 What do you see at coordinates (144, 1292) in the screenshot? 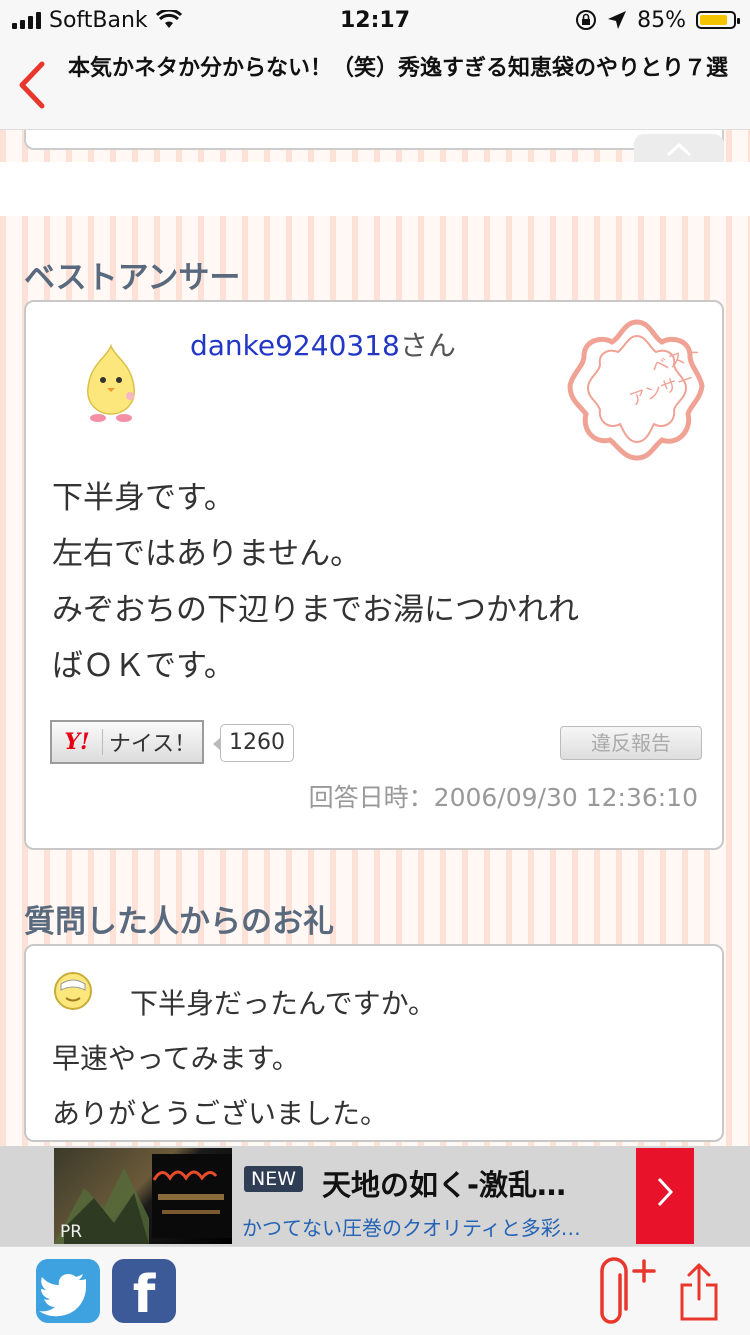
I see `facebook-icon: f` at bounding box center [144, 1292].